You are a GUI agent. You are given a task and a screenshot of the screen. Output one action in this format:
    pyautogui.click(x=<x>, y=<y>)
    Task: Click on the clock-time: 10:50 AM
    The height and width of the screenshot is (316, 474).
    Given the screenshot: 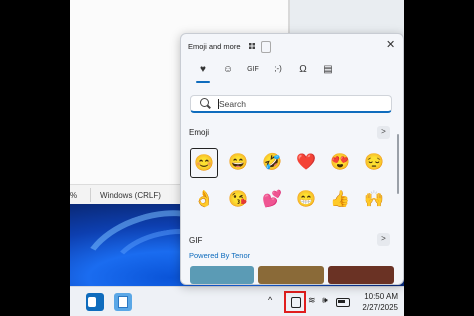 What is the action you would take?
    pyautogui.click(x=381, y=296)
    